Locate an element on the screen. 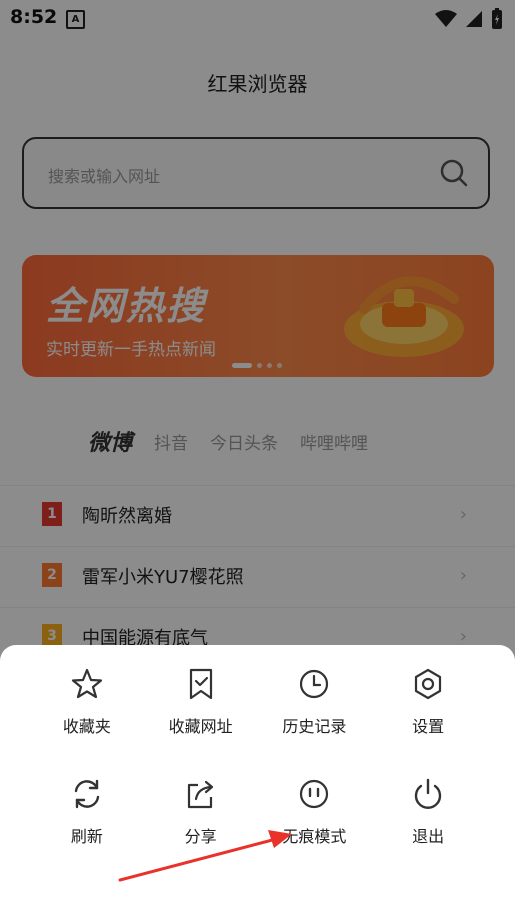 This screenshot has height=917, width=515. menu-item-history: 历史记录 is located at coordinates (315, 702).